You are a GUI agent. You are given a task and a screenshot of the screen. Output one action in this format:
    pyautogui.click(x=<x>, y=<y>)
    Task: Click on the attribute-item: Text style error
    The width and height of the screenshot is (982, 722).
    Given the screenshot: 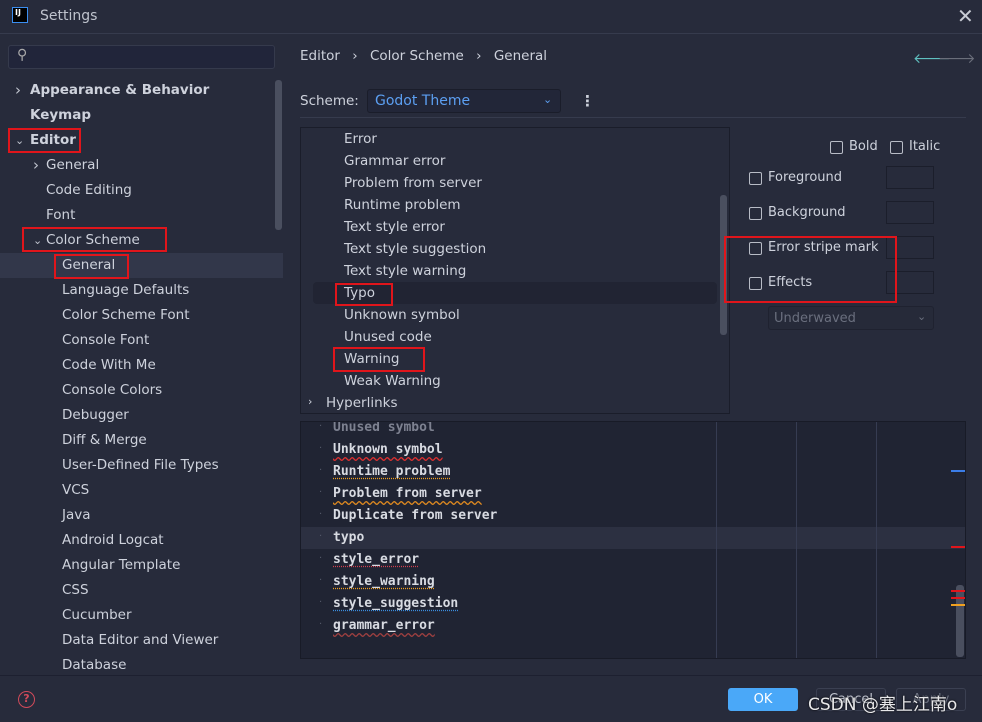 What is the action you would take?
    pyautogui.click(x=394, y=227)
    